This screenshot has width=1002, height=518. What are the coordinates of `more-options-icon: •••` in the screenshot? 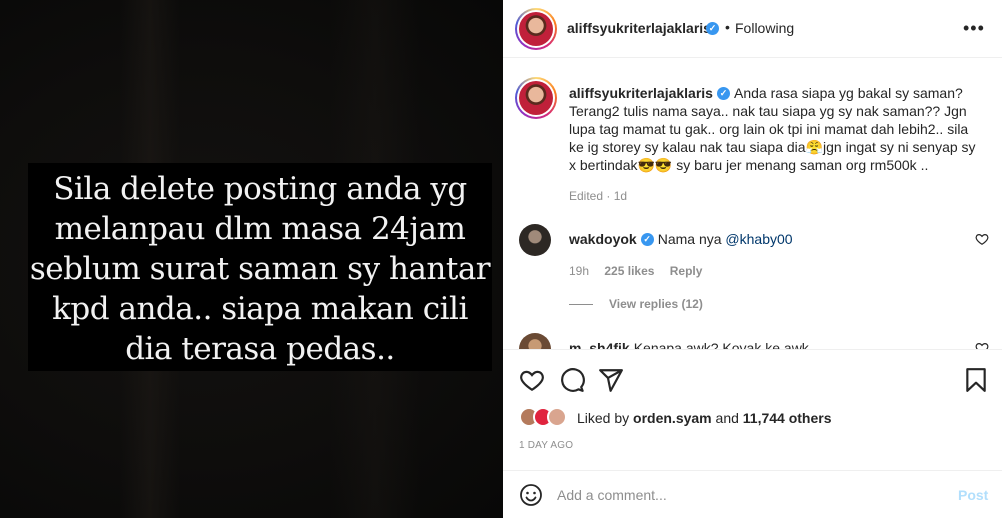 It's located at (974, 28).